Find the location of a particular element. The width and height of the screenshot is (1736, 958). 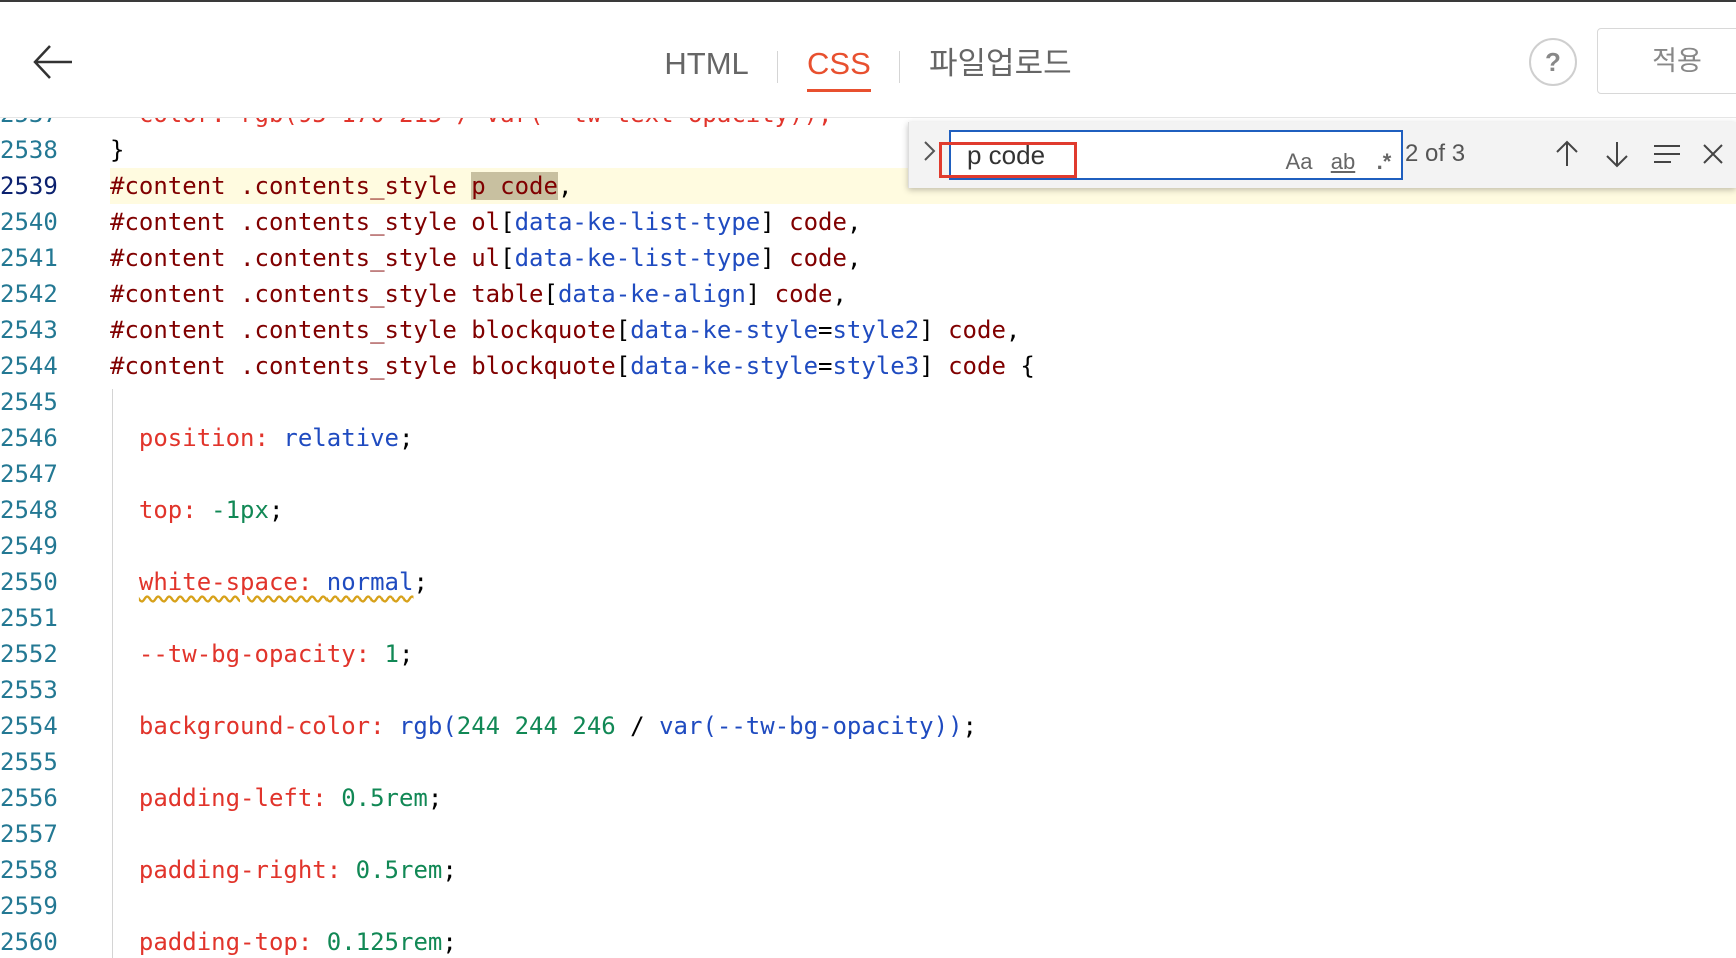

code-token: style2 is located at coordinates (876, 330).